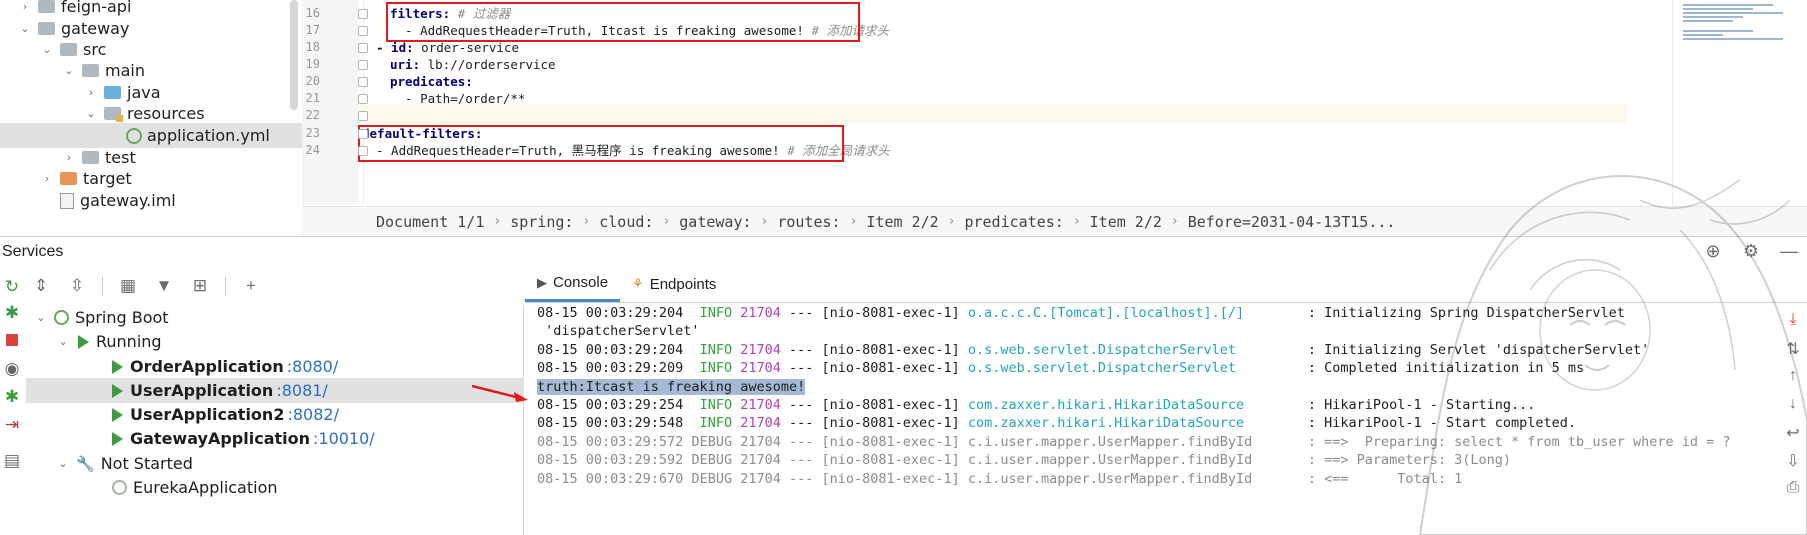  What do you see at coordinates (1793, 321) in the screenshot?
I see `scroll-to-end-icon: ⤓` at bounding box center [1793, 321].